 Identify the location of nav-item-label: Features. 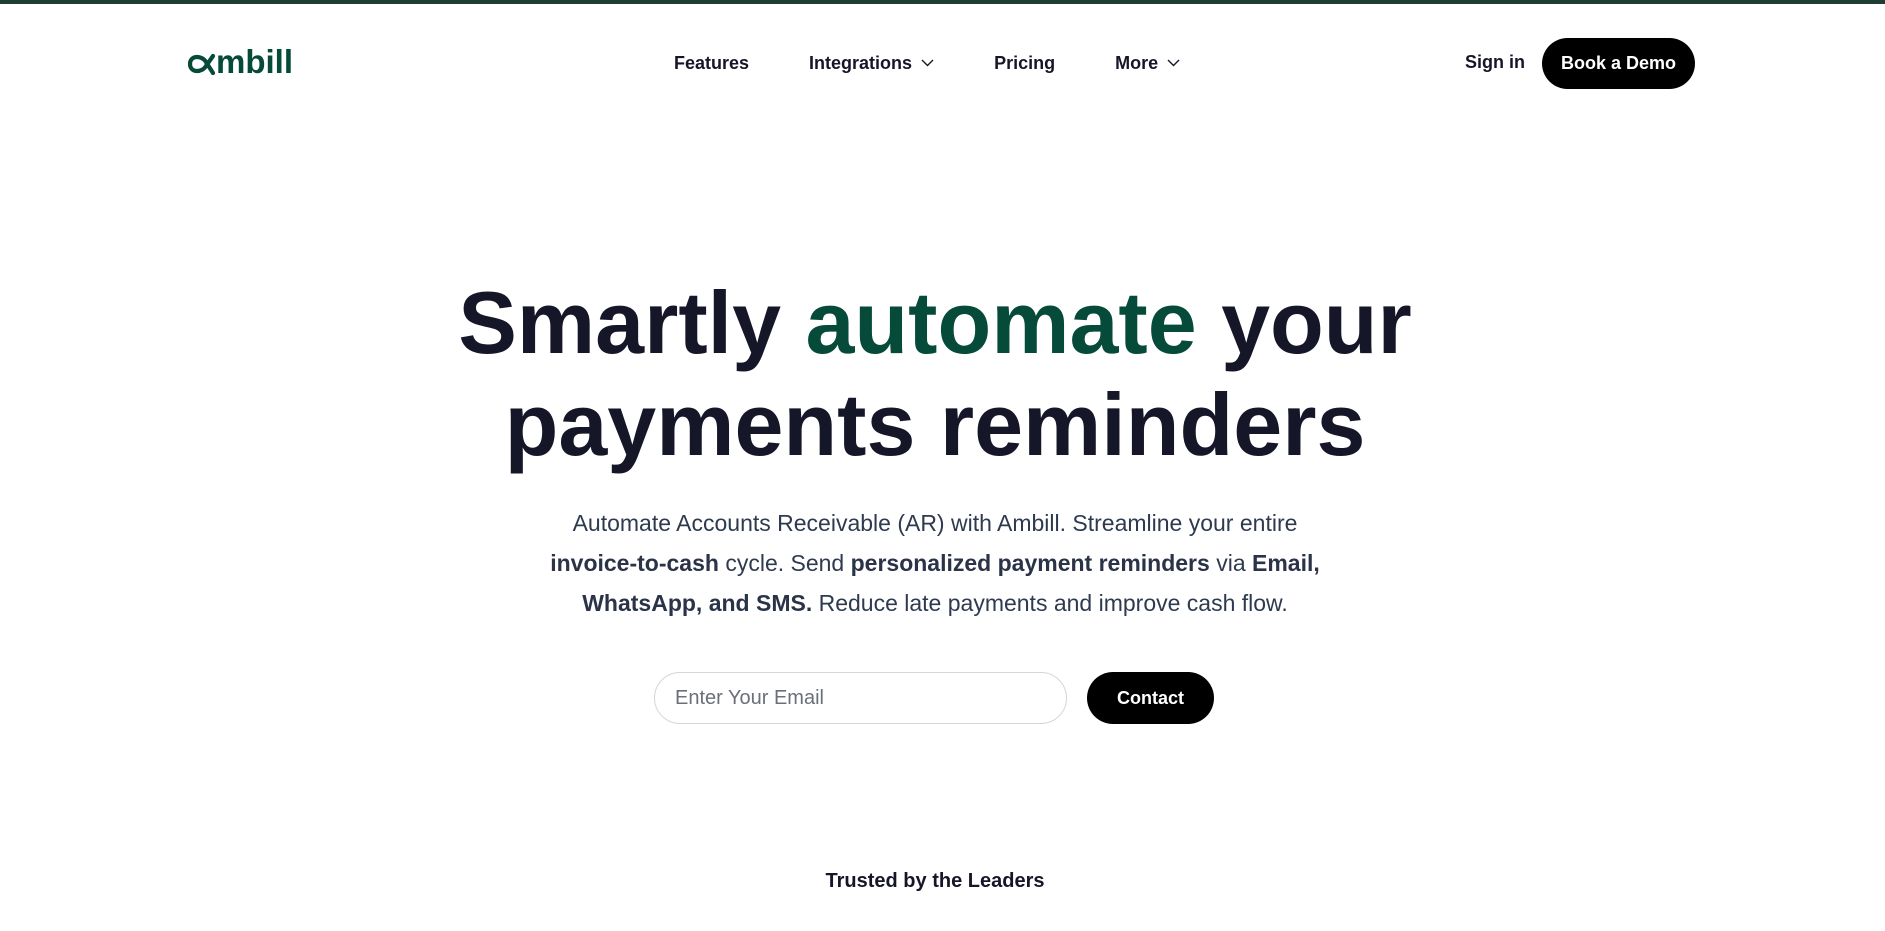
(712, 62).